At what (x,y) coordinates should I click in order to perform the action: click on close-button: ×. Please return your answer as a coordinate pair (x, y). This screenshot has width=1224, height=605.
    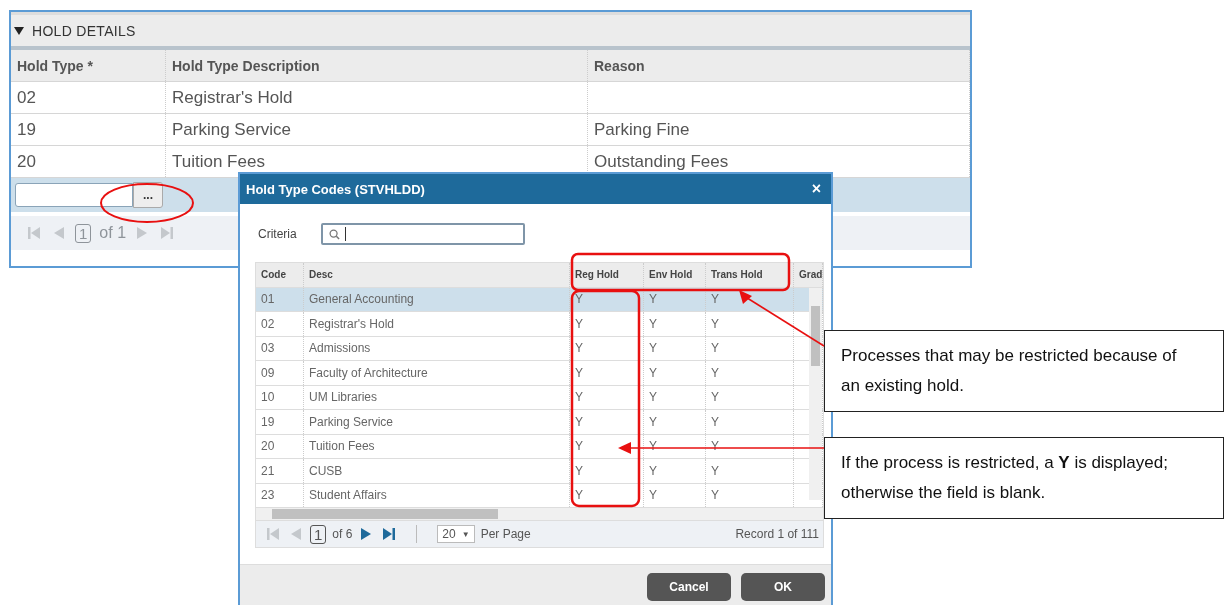
    Looking at the image, I should click on (816, 189).